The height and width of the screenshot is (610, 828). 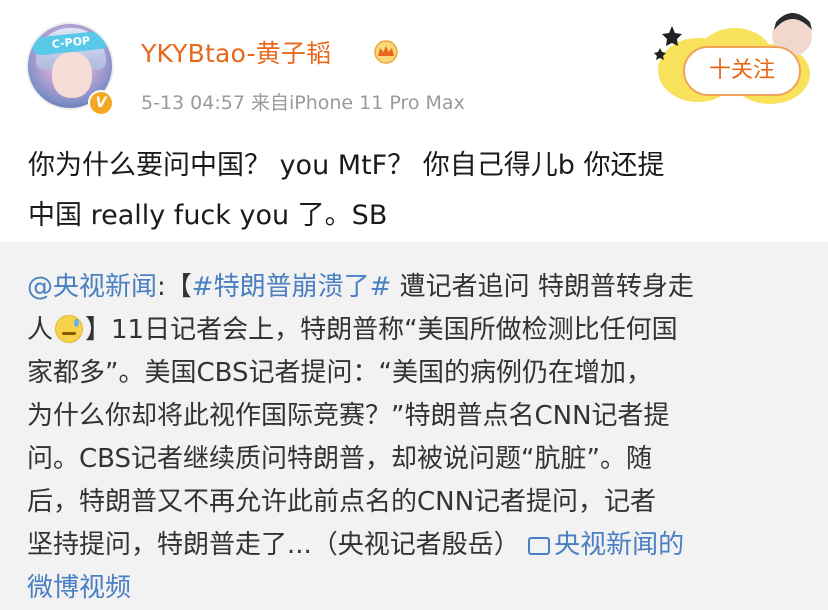 I want to click on repost-line: 后，特朗普又不再允许此前点名的CNN记者提问，记者, so click(x=342, y=502).